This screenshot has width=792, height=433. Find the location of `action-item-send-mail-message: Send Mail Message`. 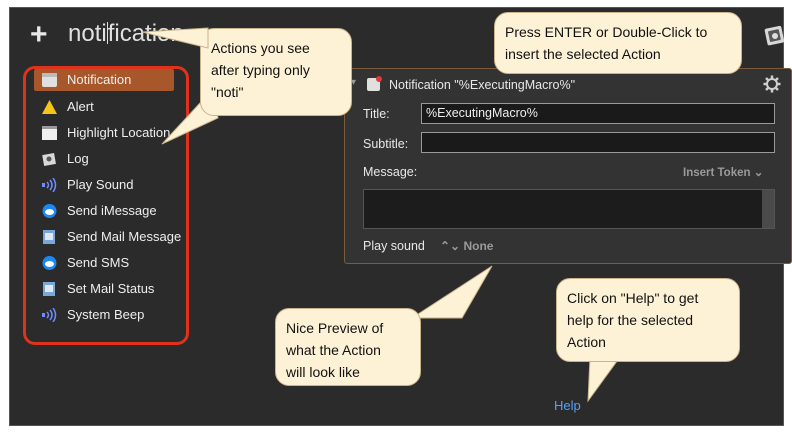

action-item-send-mail-message: Send Mail Message is located at coordinates (106, 237).